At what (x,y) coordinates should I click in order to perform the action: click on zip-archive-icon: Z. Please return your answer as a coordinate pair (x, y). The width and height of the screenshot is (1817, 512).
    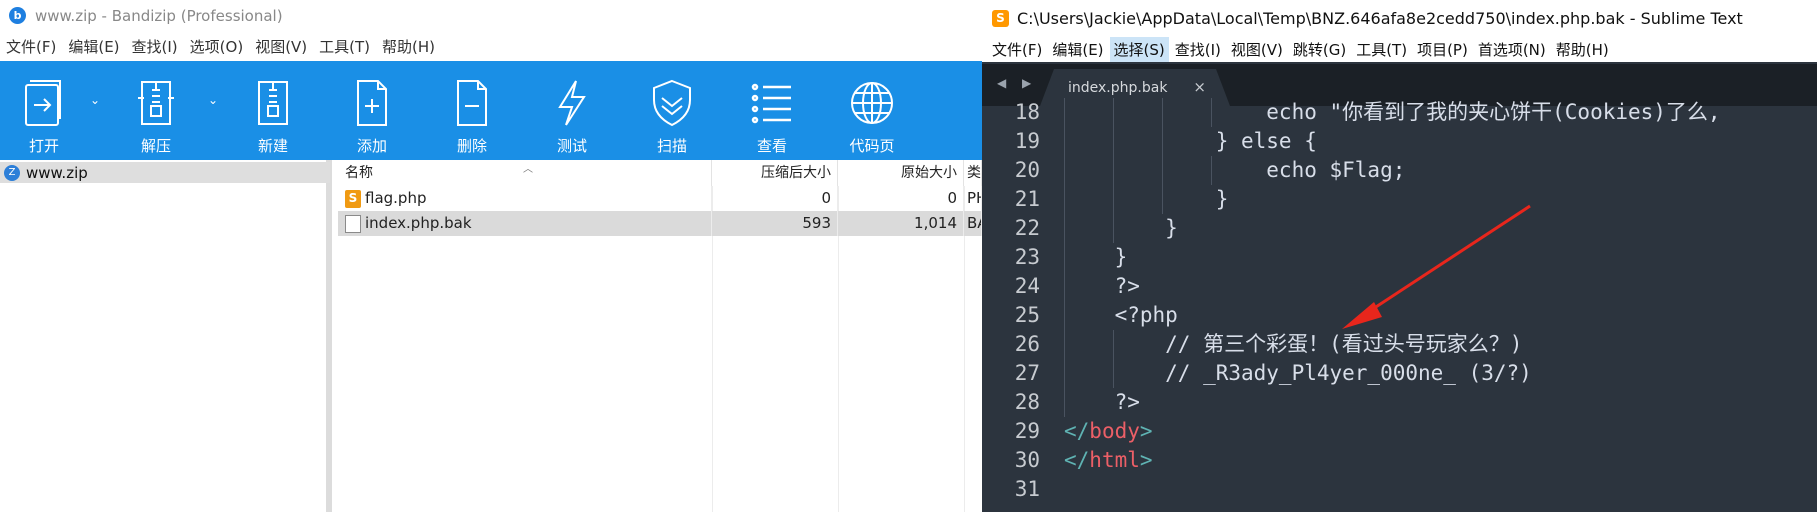
    Looking at the image, I should click on (12, 172).